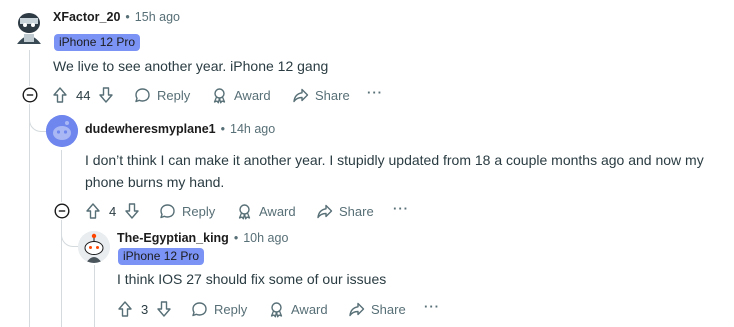 This screenshot has height=327, width=734. Describe the element at coordinates (83, 95) in the screenshot. I see `vote-count: 44` at that location.